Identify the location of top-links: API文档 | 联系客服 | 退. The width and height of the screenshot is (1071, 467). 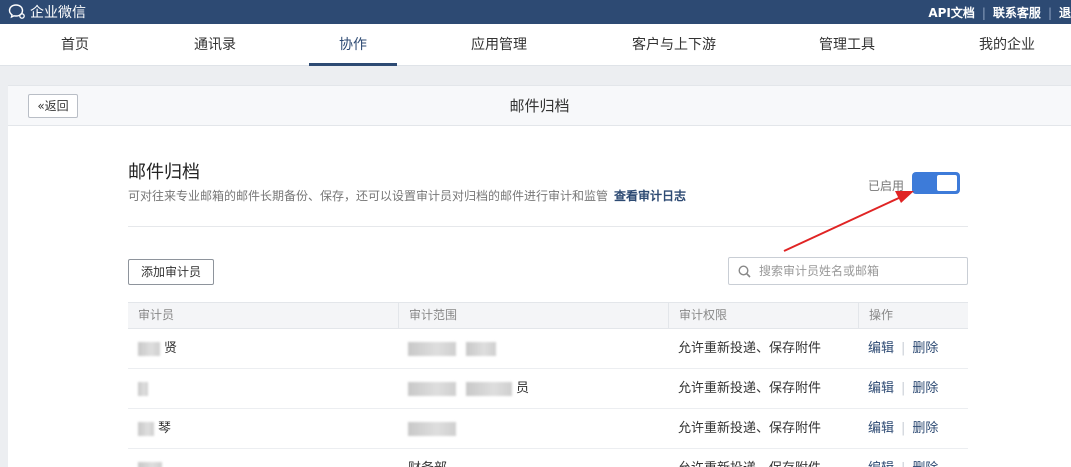
(999, 12).